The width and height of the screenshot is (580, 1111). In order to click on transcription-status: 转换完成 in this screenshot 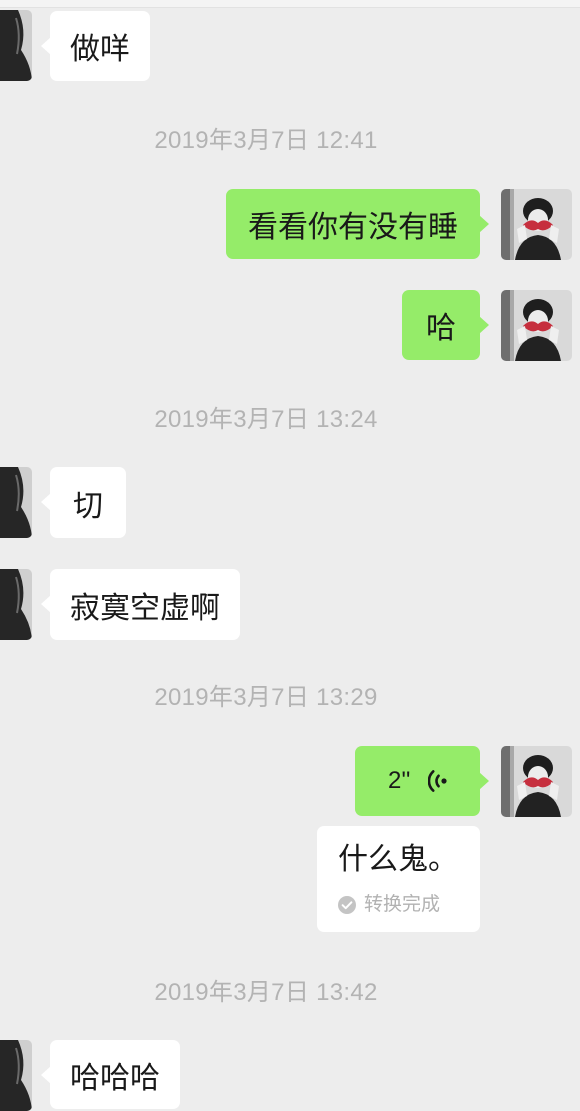, I will do `click(402, 904)`.